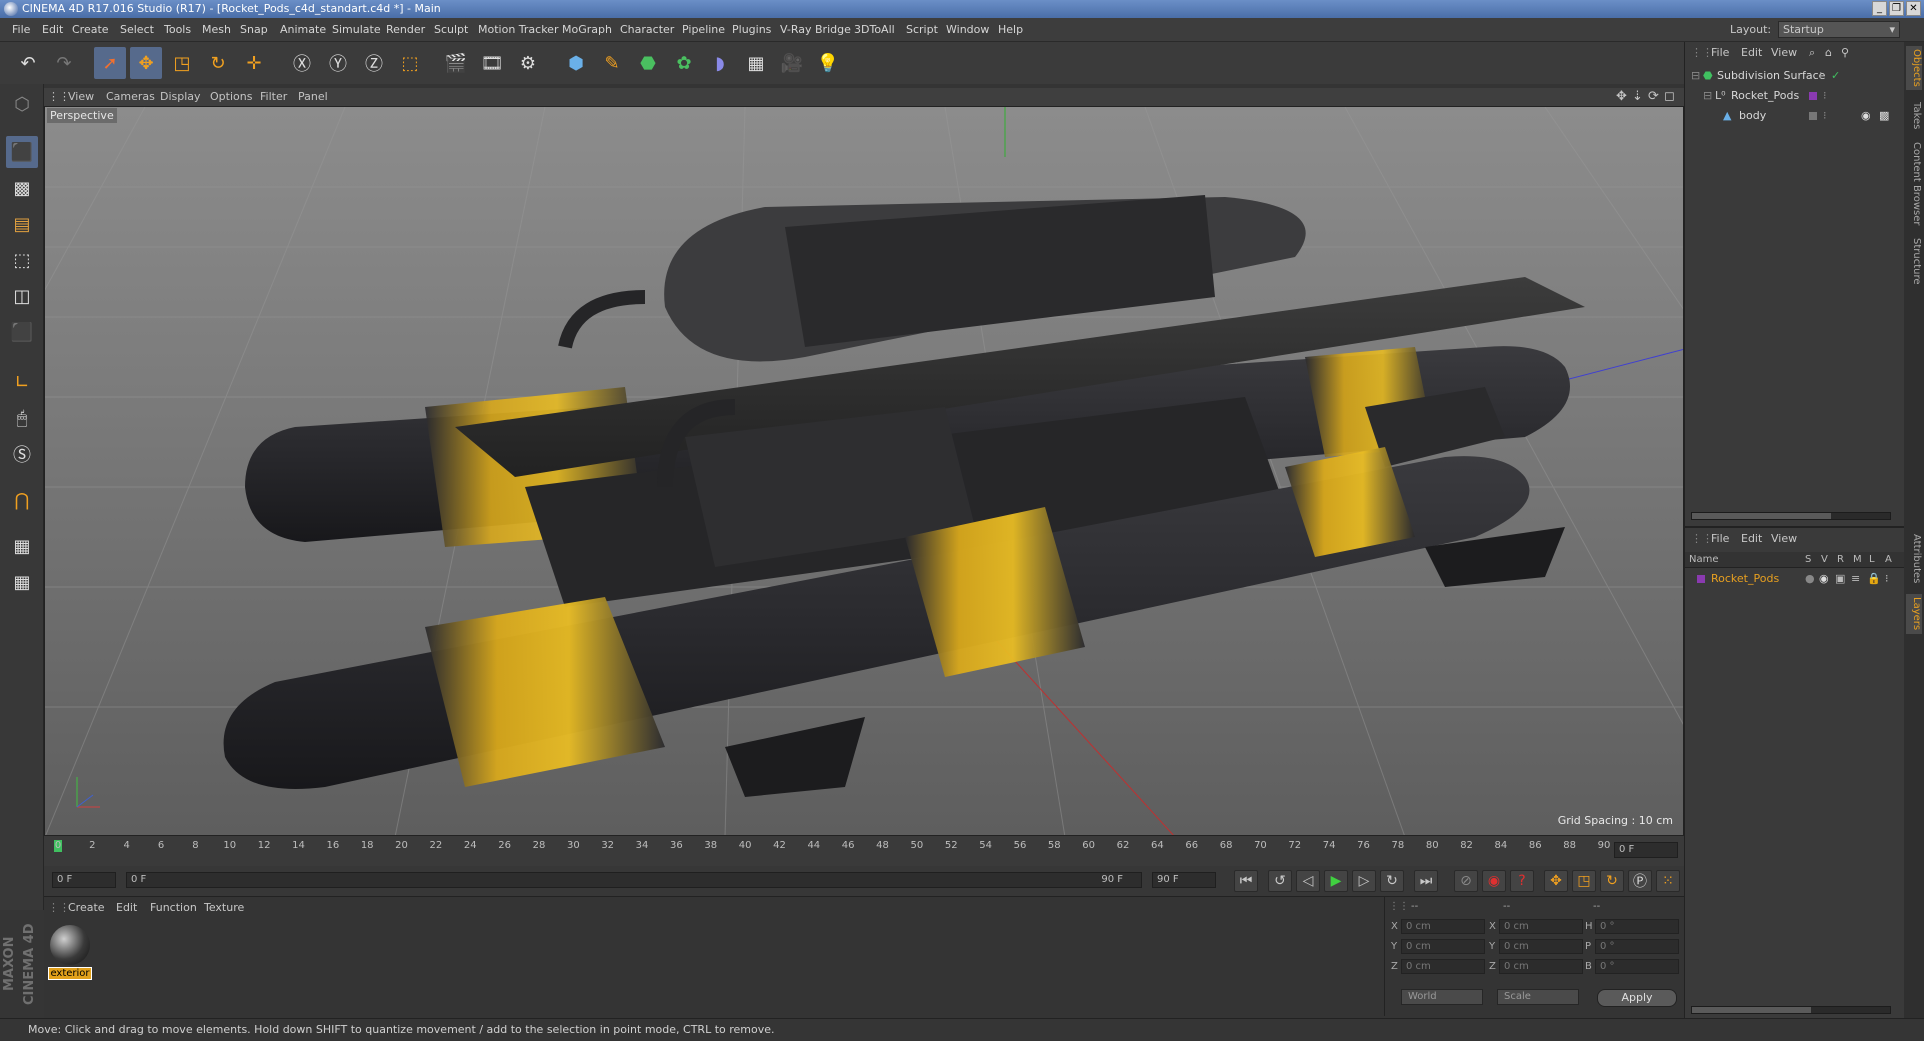 This screenshot has height=1041, width=1924. What do you see at coordinates (576, 63) in the screenshot?
I see `cube-icon: ⬢` at bounding box center [576, 63].